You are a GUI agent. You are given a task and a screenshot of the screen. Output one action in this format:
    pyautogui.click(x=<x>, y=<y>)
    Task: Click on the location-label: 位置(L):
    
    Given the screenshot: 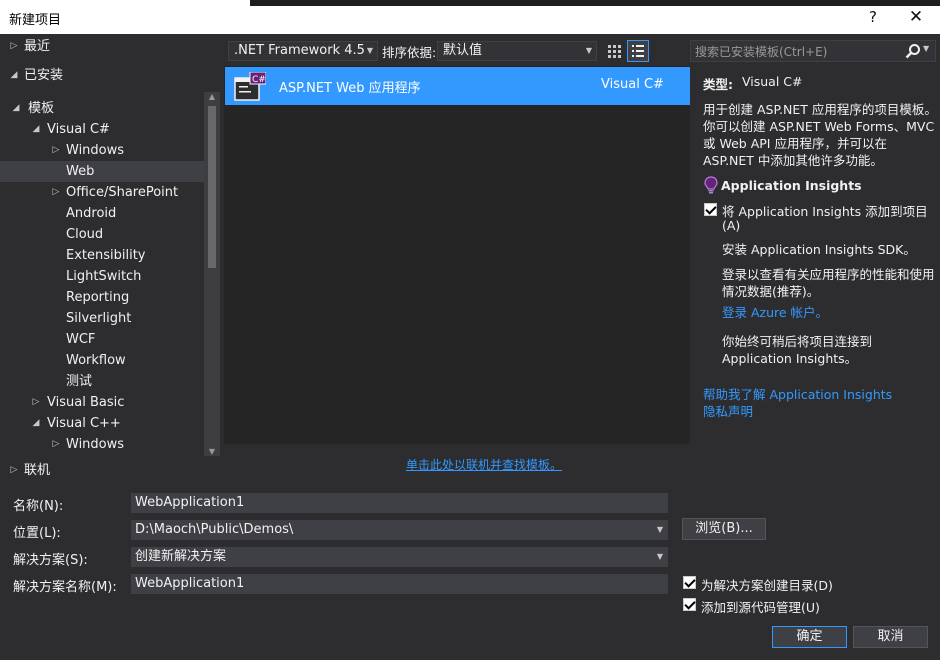 What is the action you would take?
    pyautogui.click(x=37, y=533)
    